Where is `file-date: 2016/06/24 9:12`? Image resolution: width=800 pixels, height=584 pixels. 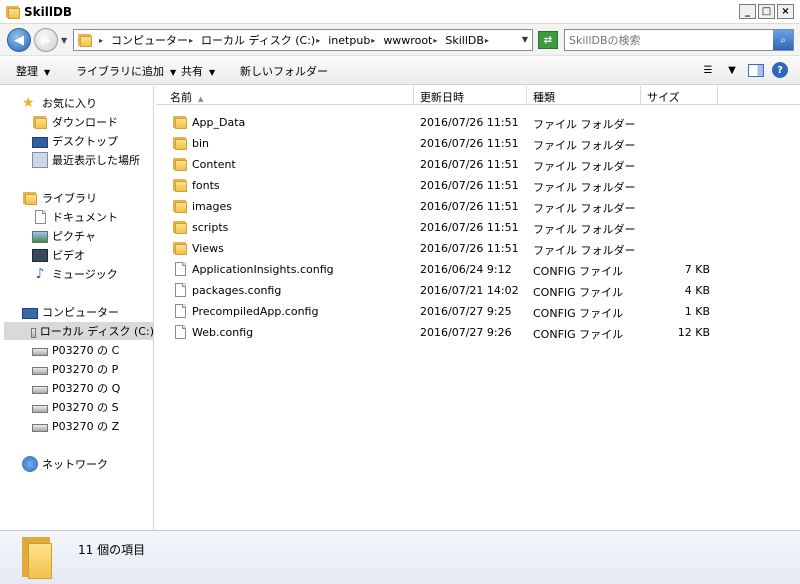 file-date: 2016/06/24 9:12 is located at coordinates (466, 269).